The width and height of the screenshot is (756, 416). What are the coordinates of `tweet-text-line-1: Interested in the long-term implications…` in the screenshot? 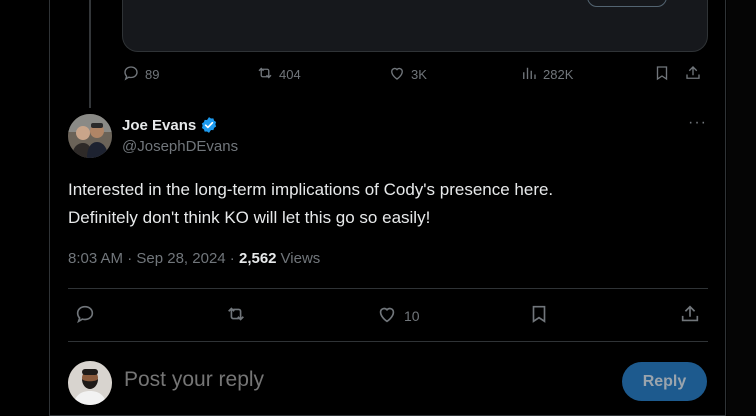 It's located at (311, 189).